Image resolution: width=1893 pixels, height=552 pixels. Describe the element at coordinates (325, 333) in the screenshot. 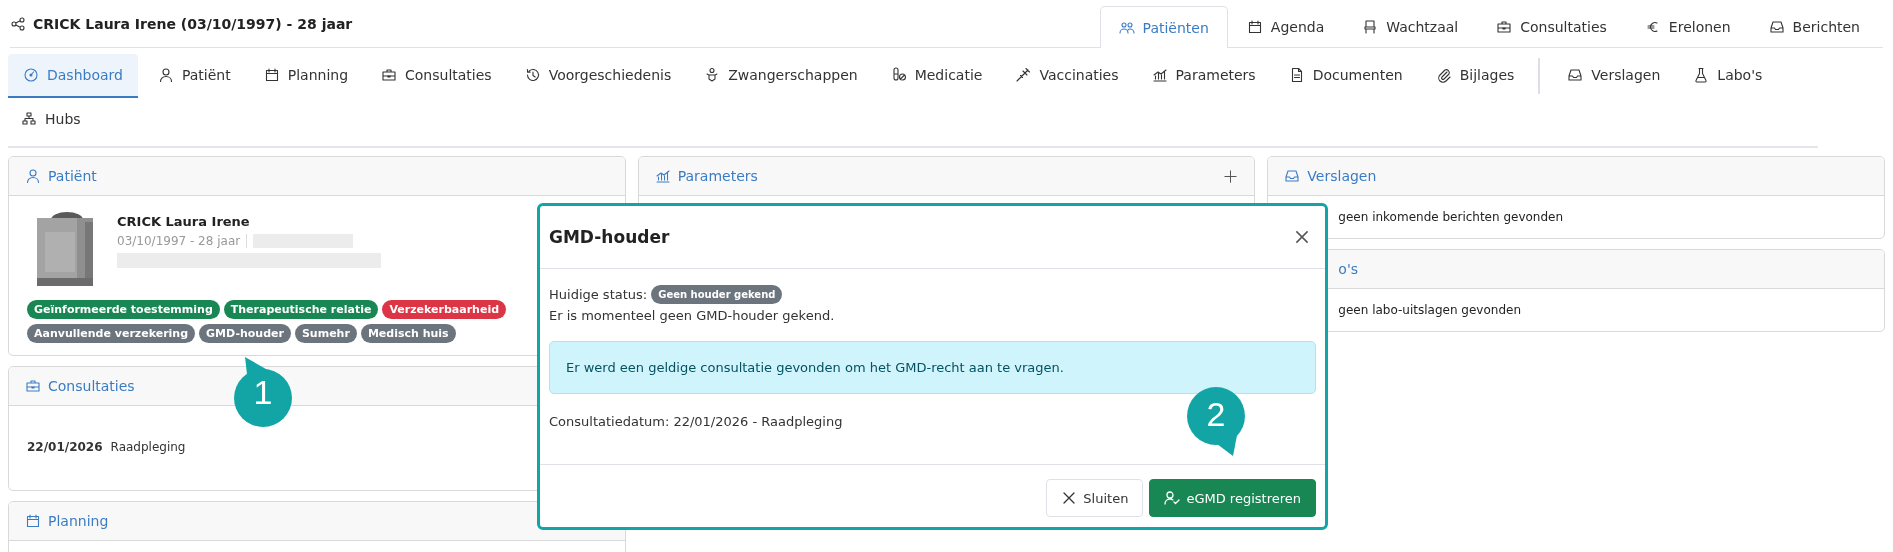

I see `status-badge: Sumehr` at that location.